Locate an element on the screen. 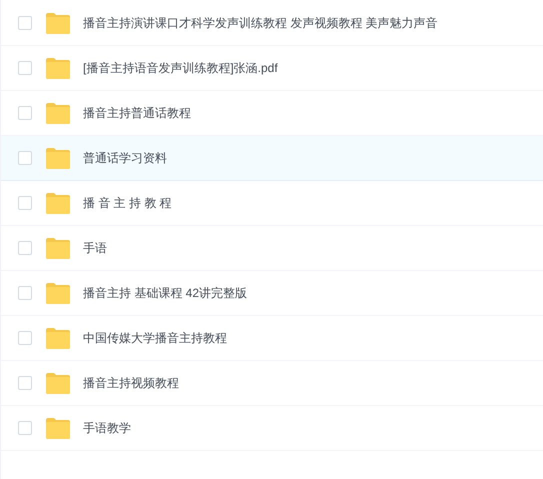 This screenshot has width=543, height=479. file-name: 播音主持视频教程 is located at coordinates (131, 383).